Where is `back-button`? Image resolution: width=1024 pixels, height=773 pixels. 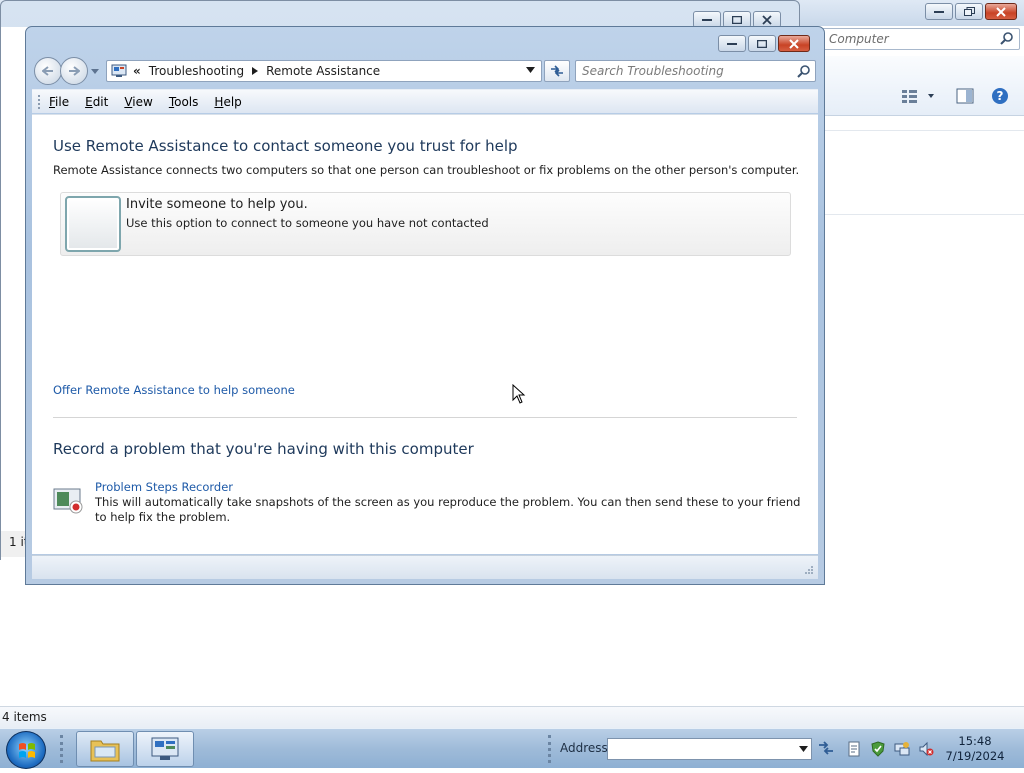 back-button is located at coordinates (48, 71).